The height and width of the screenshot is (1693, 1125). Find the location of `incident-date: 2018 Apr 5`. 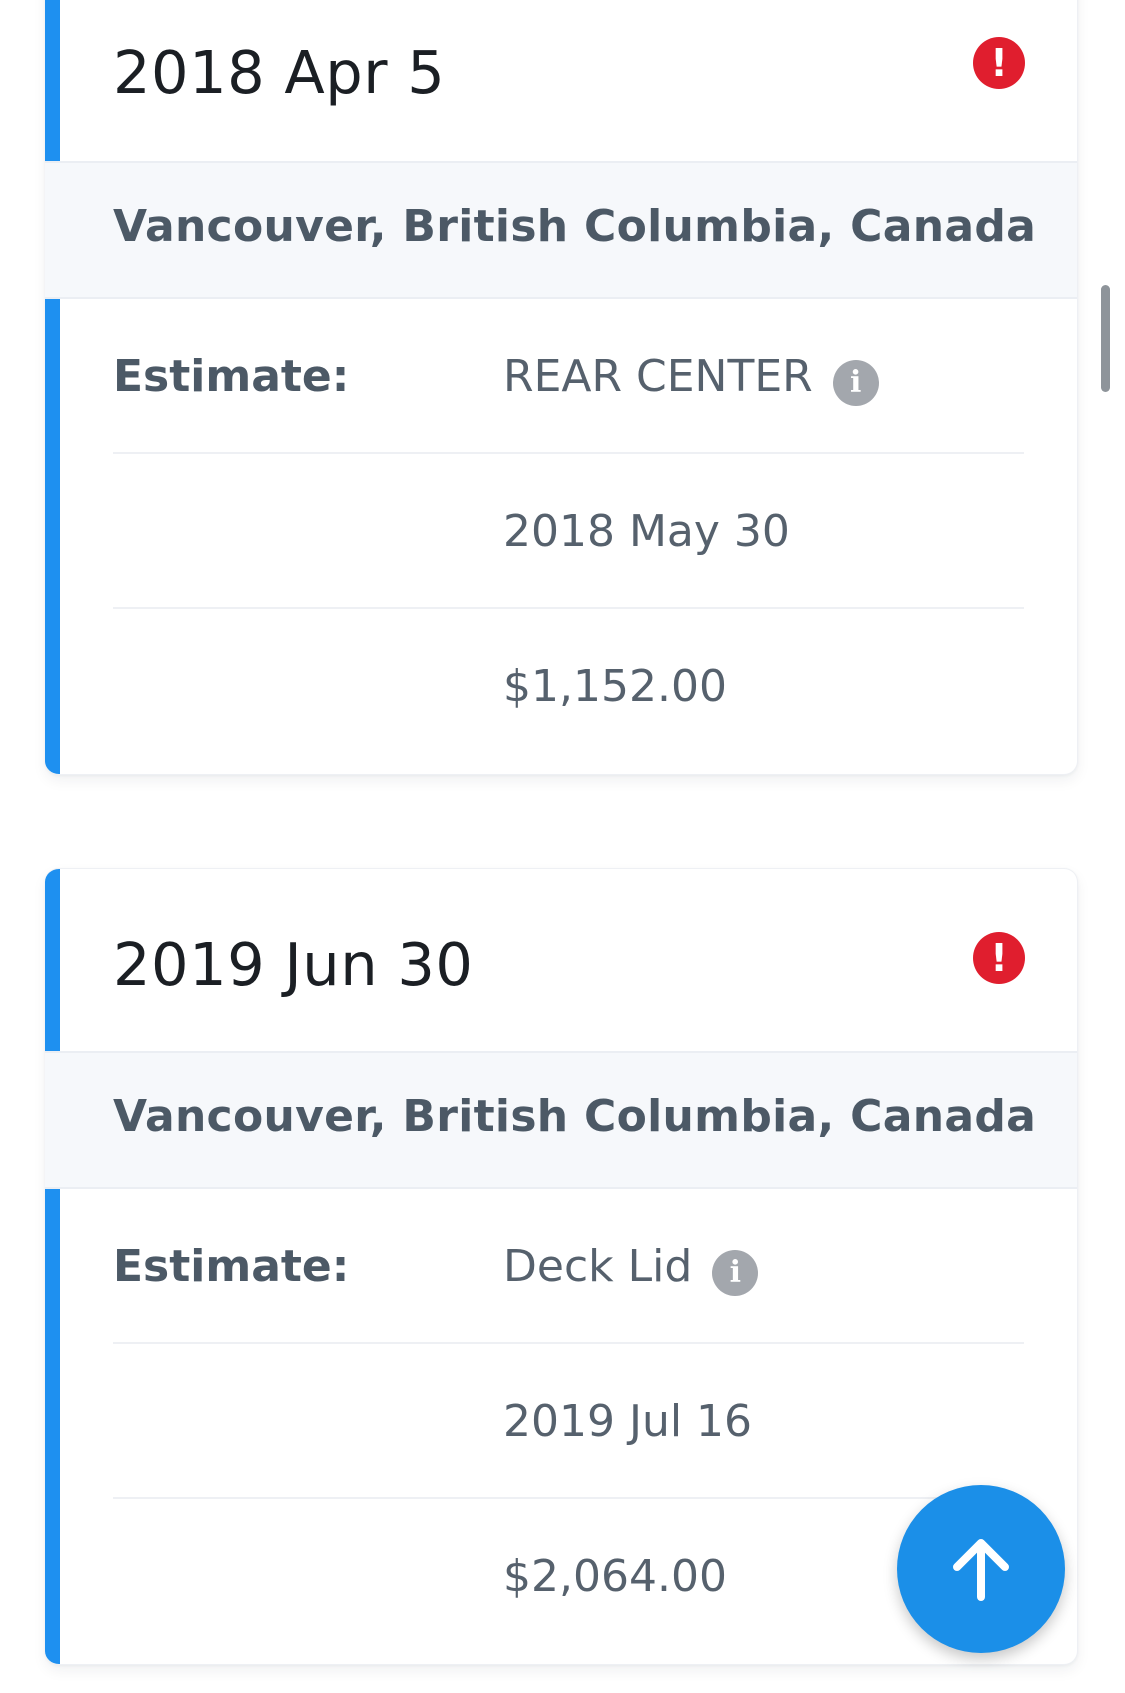

incident-date: 2018 Apr 5 is located at coordinates (279, 72).